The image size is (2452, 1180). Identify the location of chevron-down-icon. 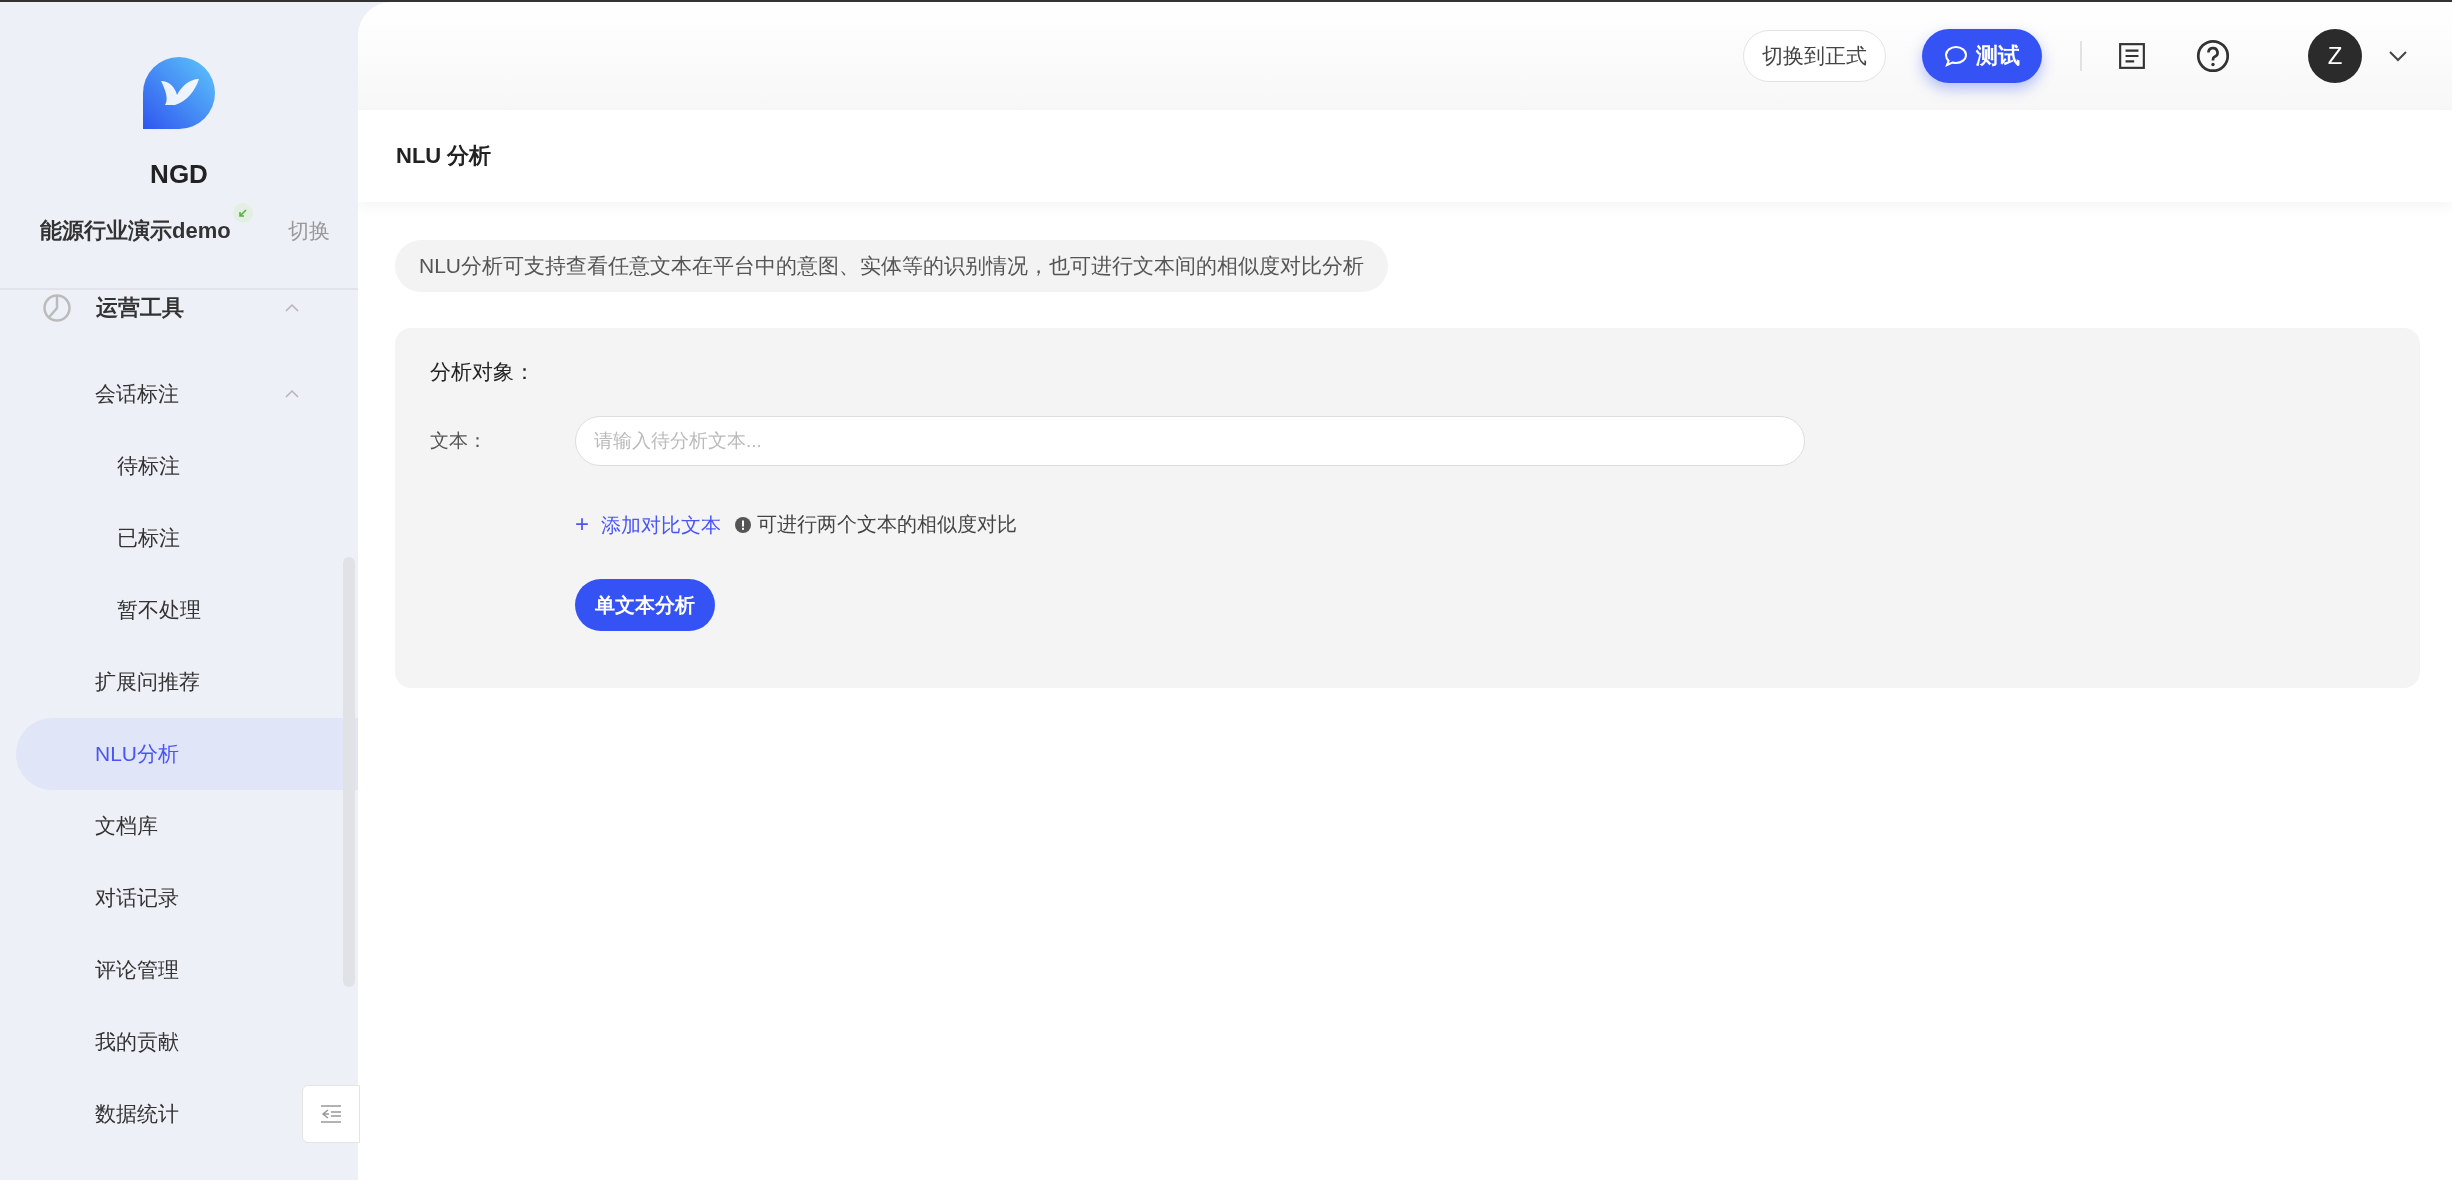
(2398, 56).